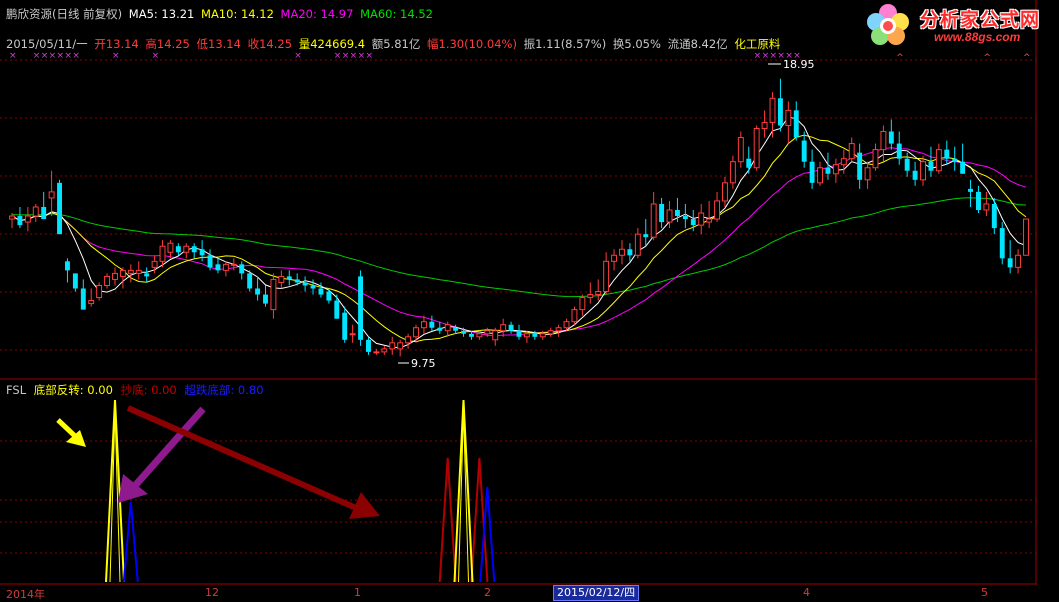  I want to click on low-annotation: 9.75, so click(417, 363).